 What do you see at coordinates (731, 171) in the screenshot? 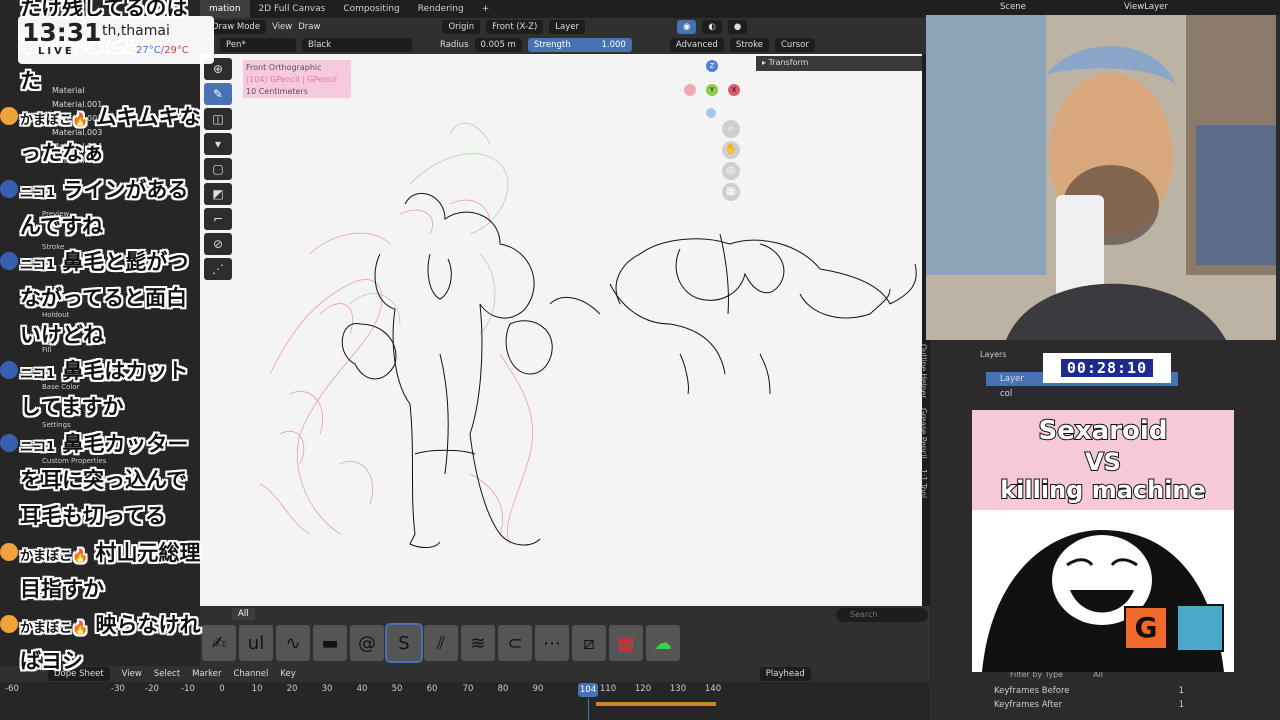
I see `camera-icon: ◎` at bounding box center [731, 171].